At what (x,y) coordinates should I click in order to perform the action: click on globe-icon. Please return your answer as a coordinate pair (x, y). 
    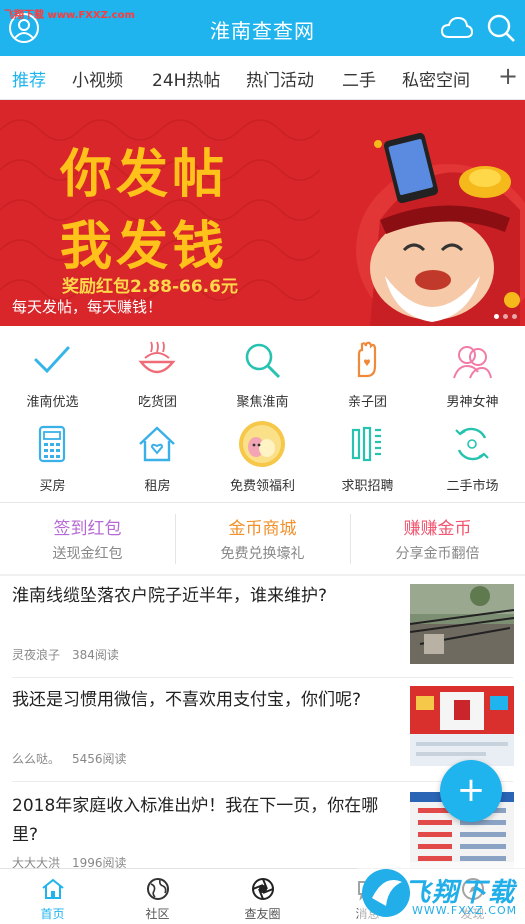
    Looking at the image, I should click on (158, 889).